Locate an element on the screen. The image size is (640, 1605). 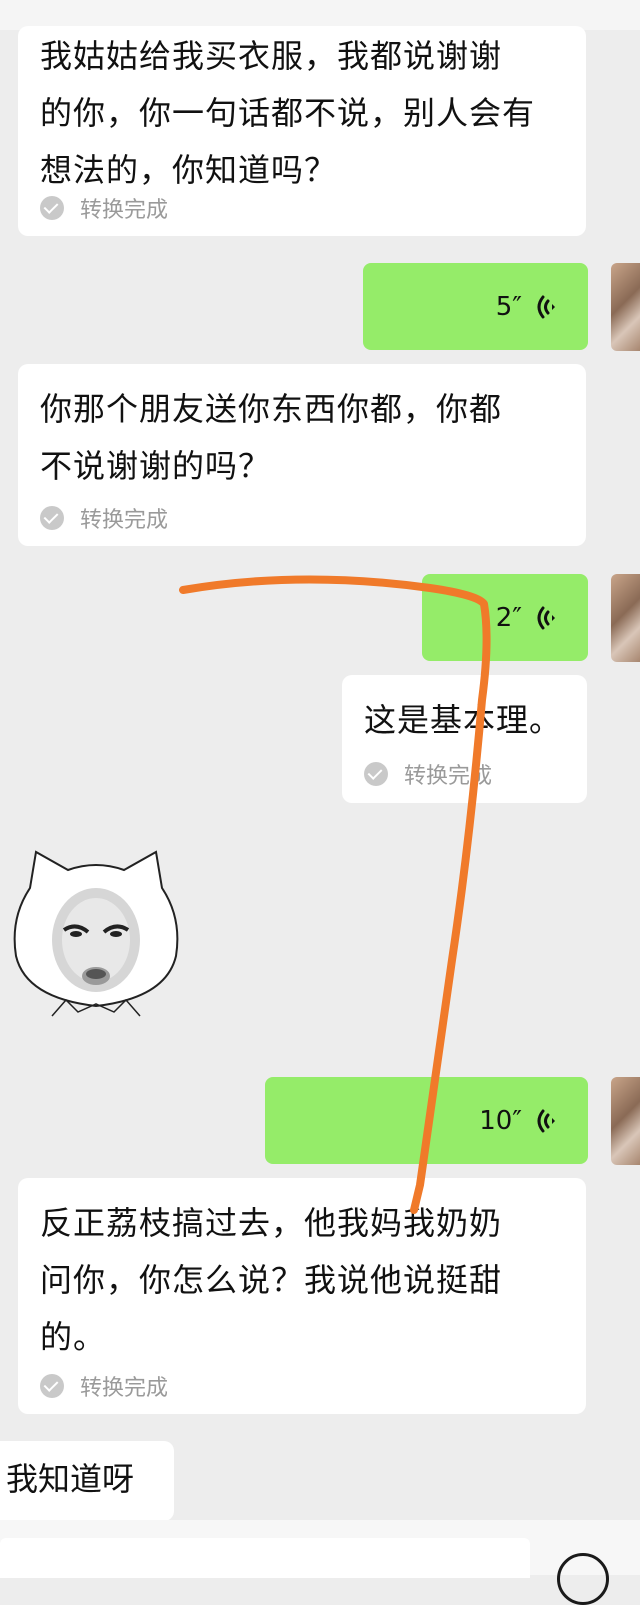
voice-message-bubble: 2″ is located at coordinates (505, 617).